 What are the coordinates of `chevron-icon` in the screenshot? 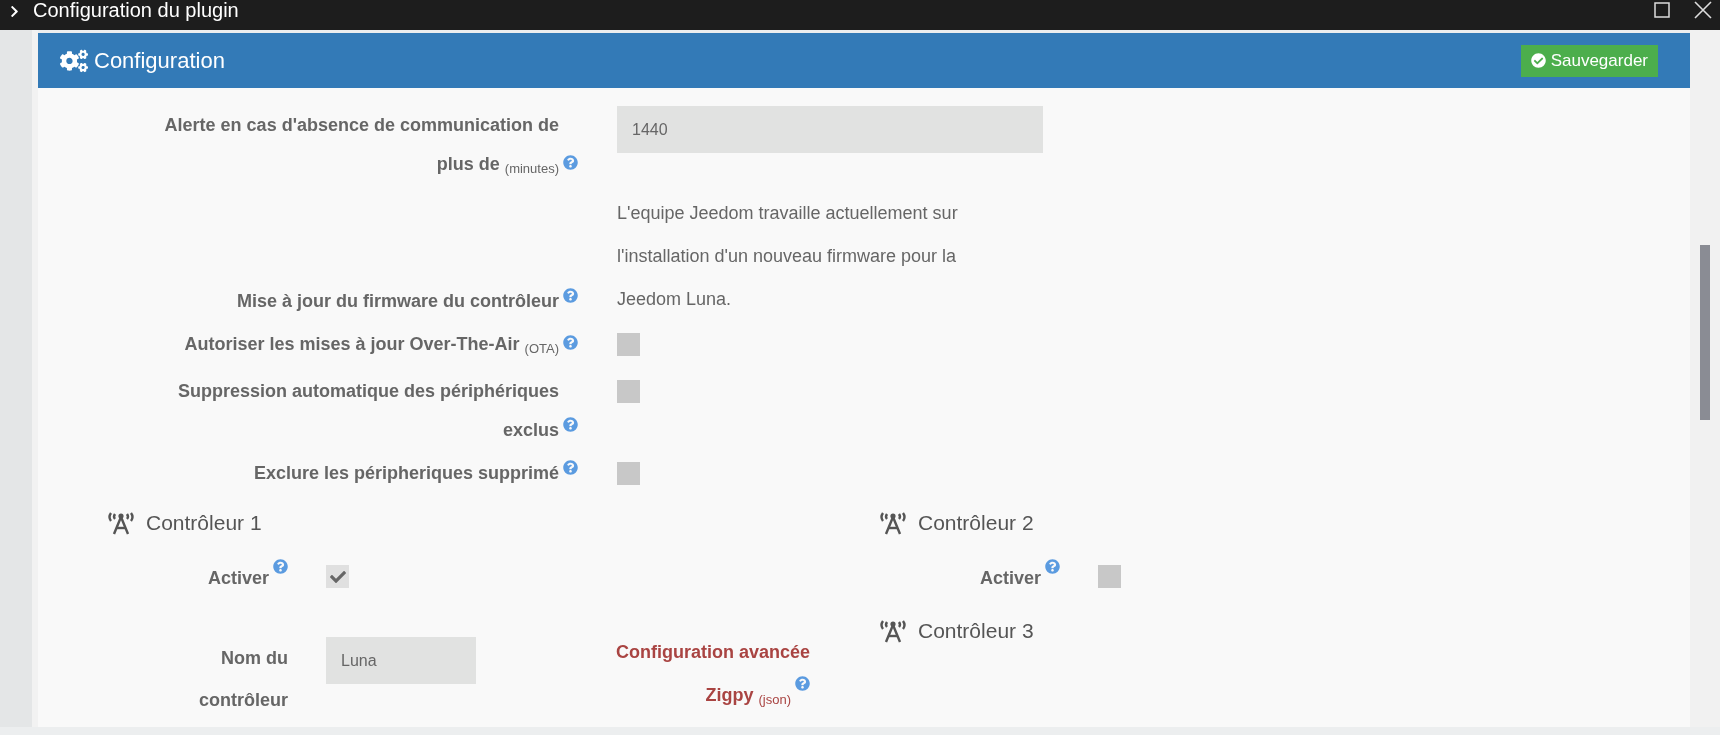 It's located at (14, 11).